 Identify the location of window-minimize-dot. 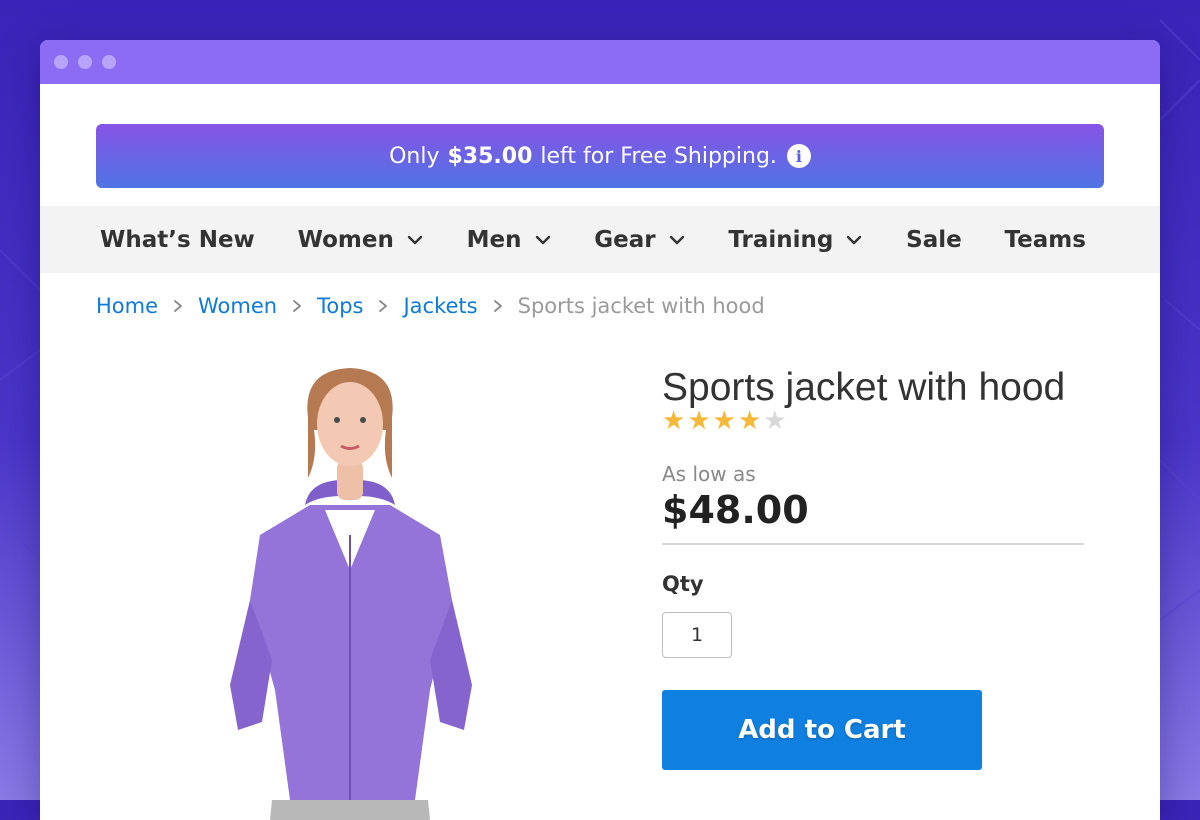
(85, 62).